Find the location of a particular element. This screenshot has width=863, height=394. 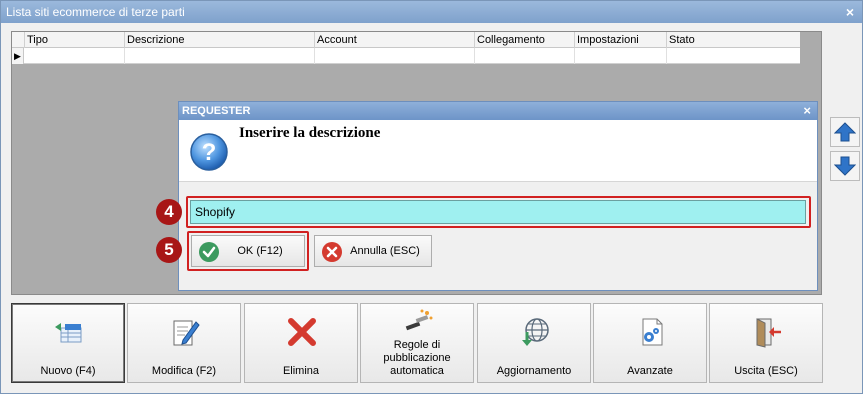

new-button: Nuovo (F4) is located at coordinates (68, 343).